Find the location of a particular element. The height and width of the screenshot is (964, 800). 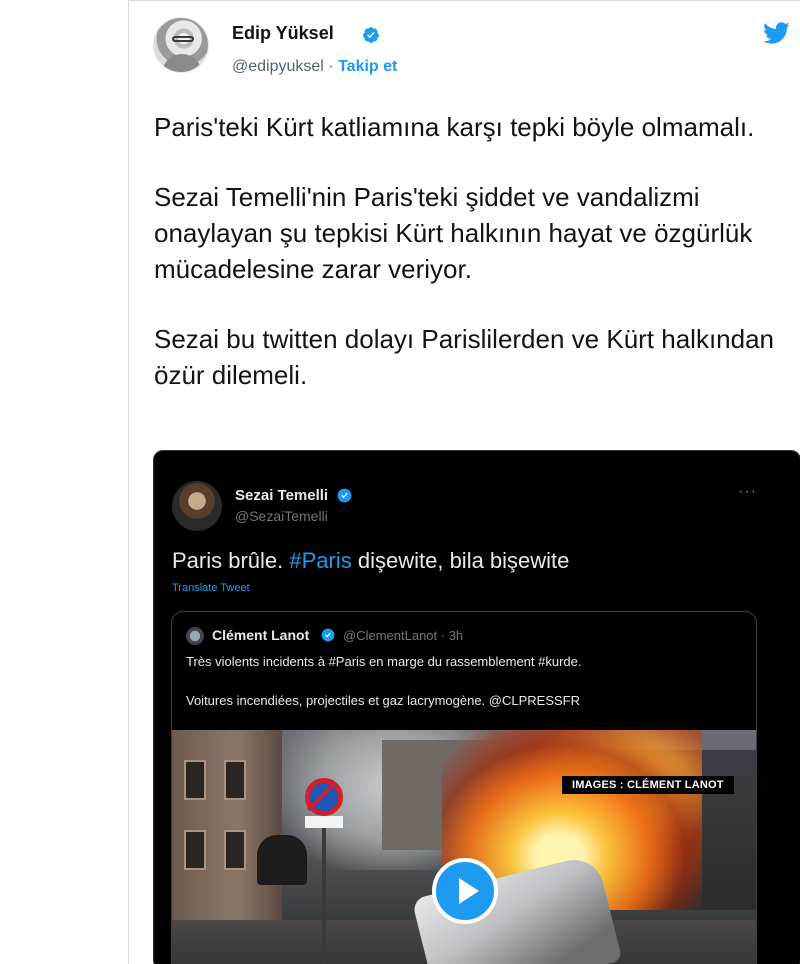

quoted-handle-time: @ClementLanot · 3h is located at coordinates (403, 635).